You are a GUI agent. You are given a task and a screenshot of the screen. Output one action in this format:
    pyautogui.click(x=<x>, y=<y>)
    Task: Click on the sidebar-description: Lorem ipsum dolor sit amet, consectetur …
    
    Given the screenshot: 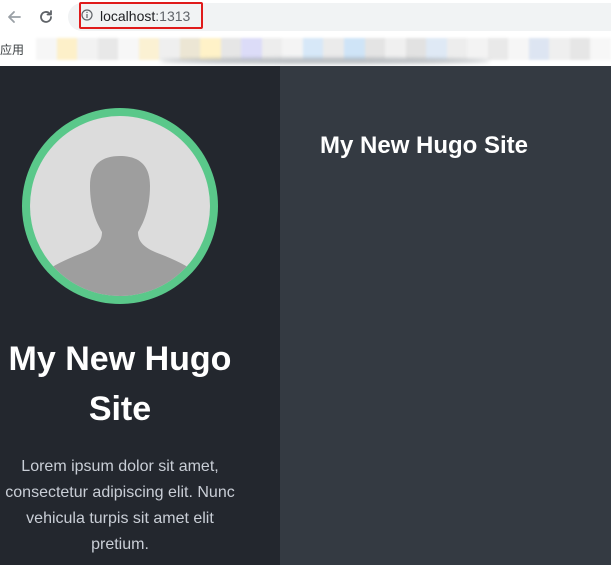 What is the action you would take?
    pyautogui.click(x=120, y=505)
    